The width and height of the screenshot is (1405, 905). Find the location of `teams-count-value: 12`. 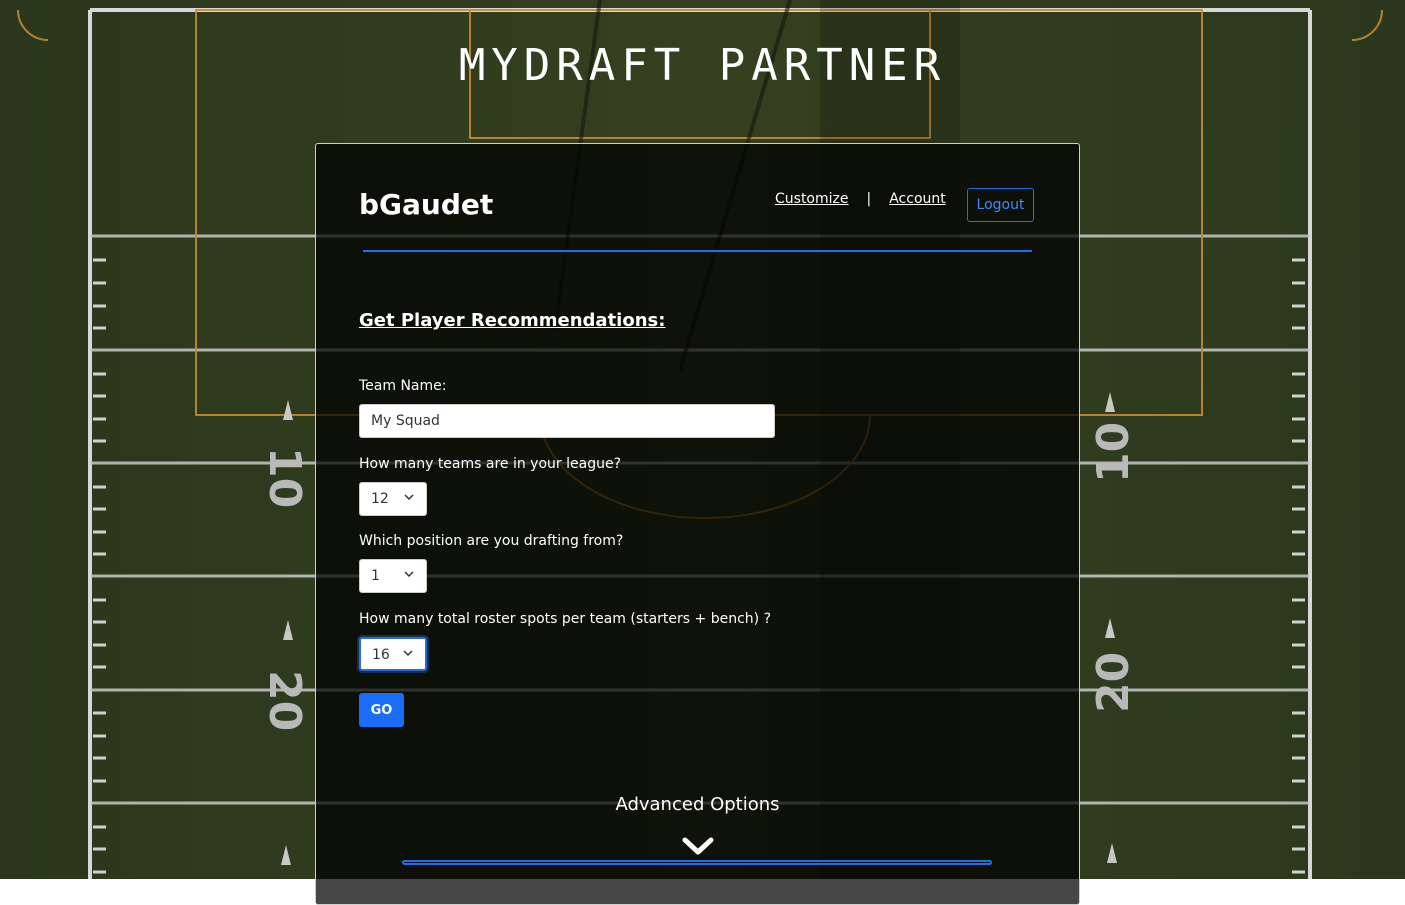

teams-count-value: 12 is located at coordinates (380, 499).